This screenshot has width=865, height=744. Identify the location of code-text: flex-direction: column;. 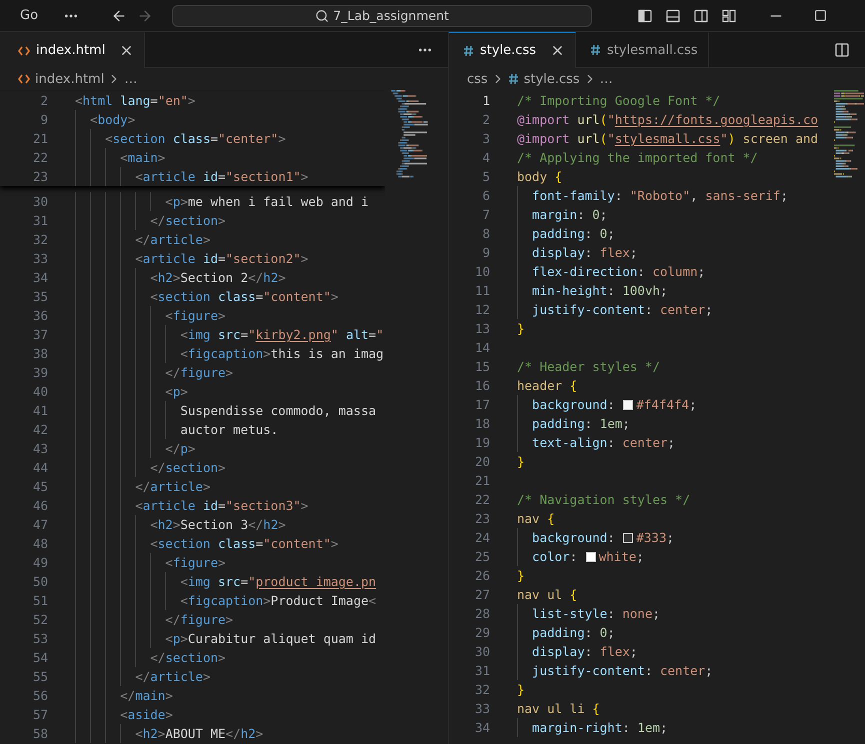
(619, 271).